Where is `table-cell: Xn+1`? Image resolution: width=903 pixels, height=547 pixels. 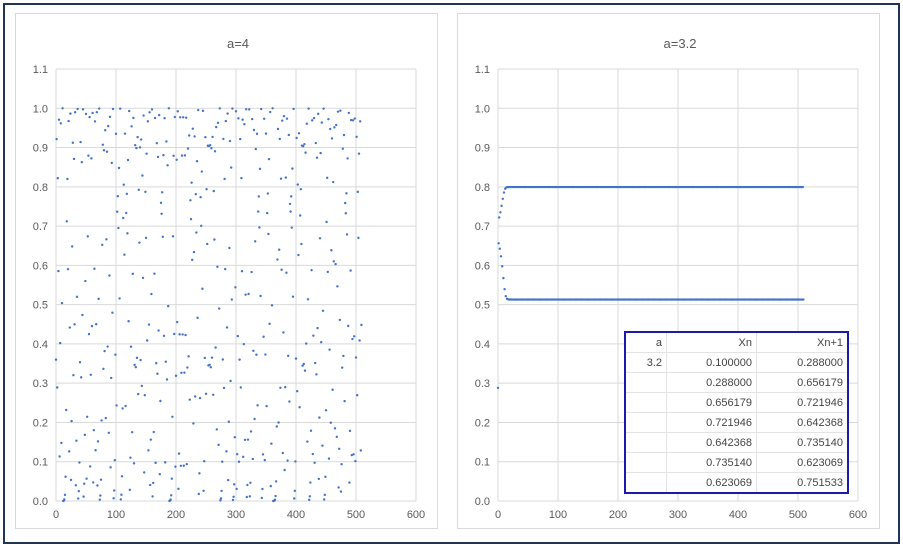 table-cell: Xn+1 is located at coordinates (802, 342).